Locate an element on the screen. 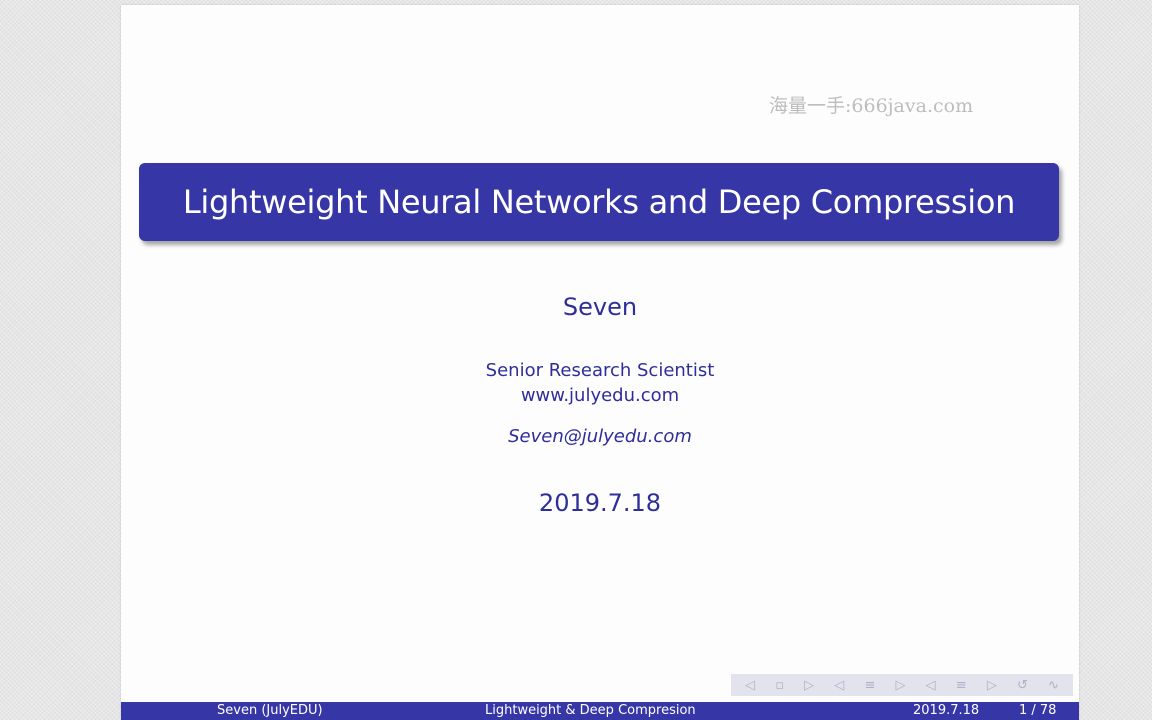 The width and height of the screenshot is (1152, 720). nav-subsection-icon: ≡ is located at coordinates (869, 685).